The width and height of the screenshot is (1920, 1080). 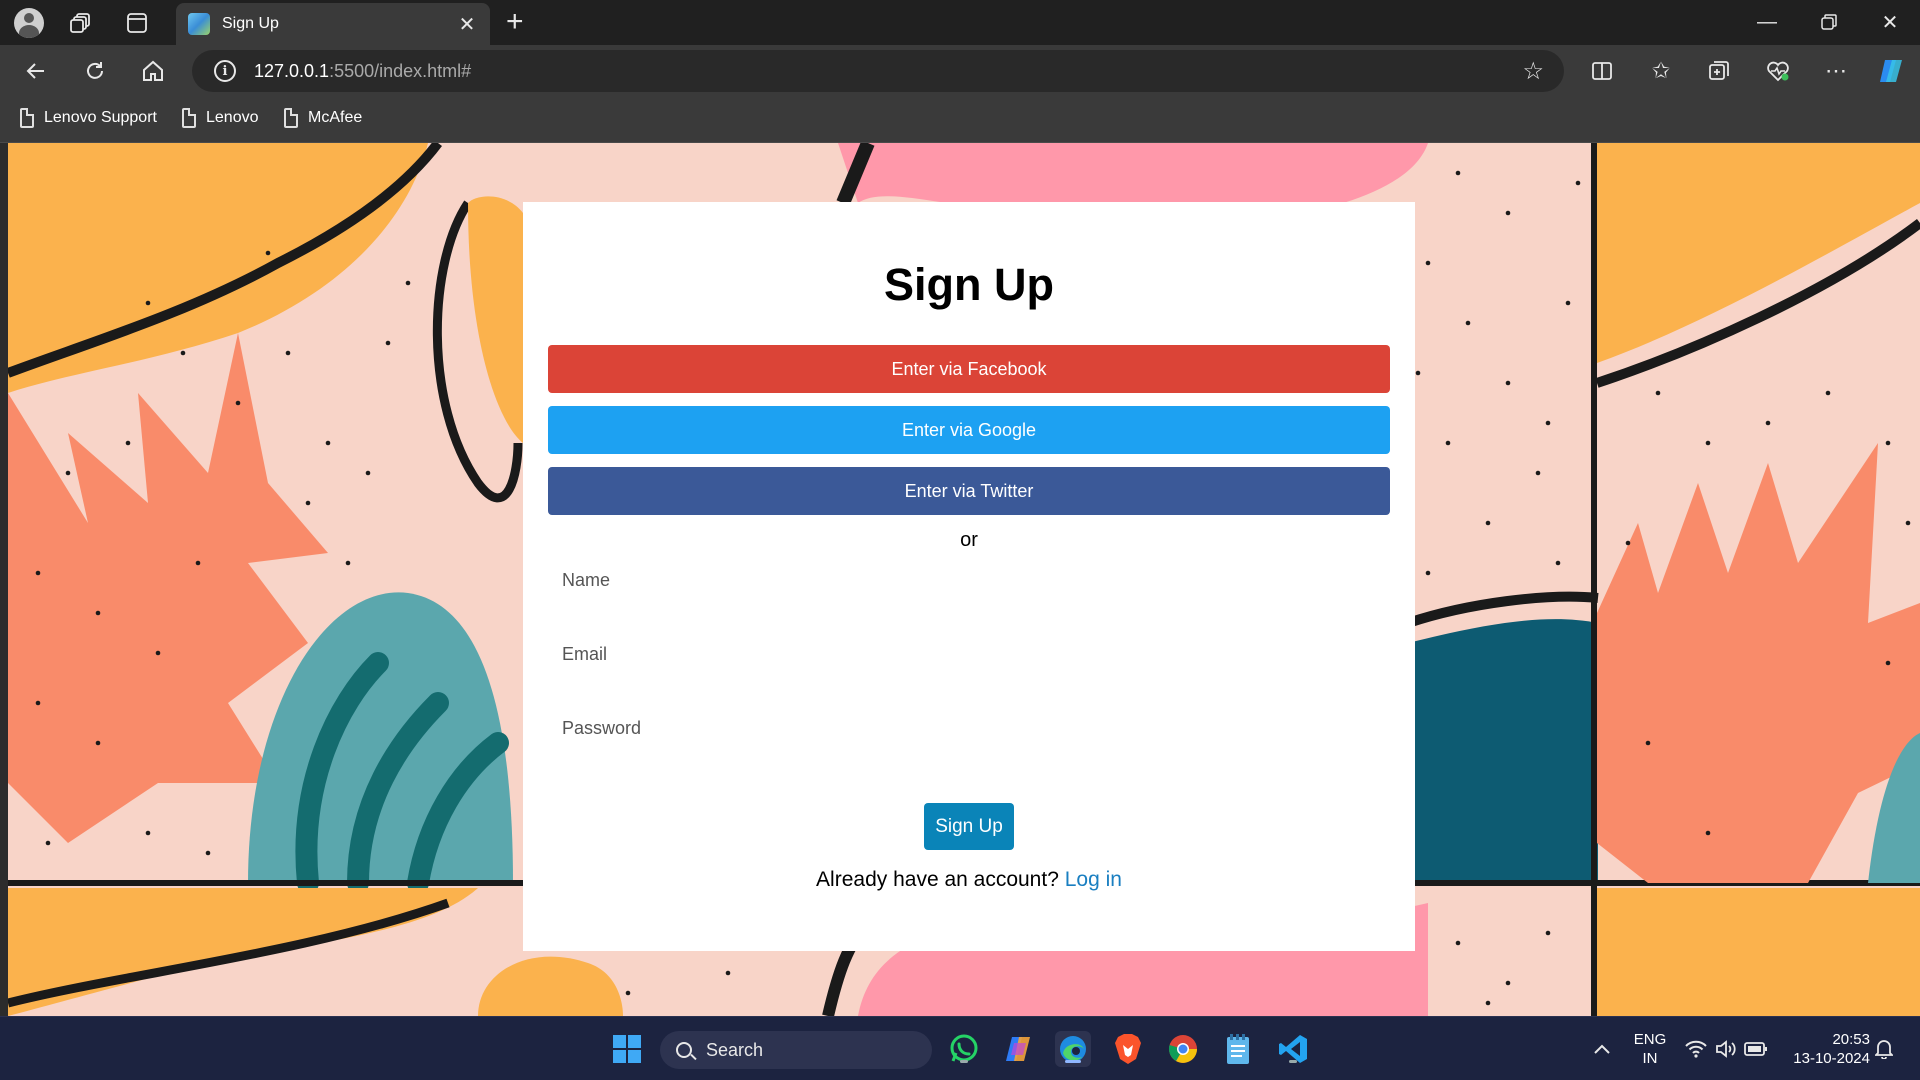 What do you see at coordinates (1238, 1049) in the screenshot?
I see `notepad-icon` at bounding box center [1238, 1049].